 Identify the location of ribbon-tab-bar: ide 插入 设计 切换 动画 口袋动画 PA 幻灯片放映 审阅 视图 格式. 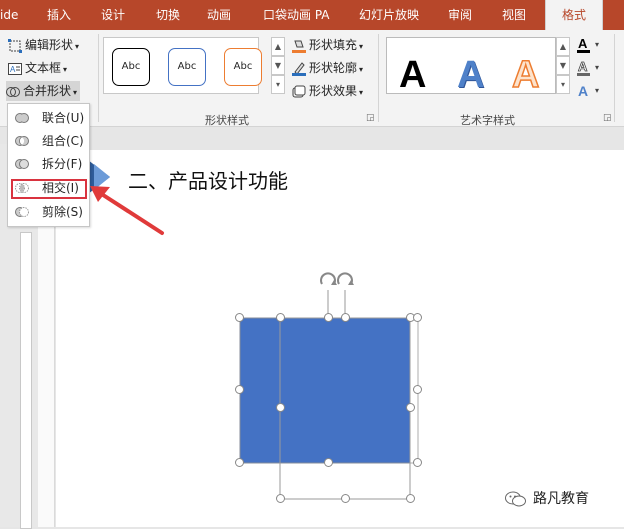
(312, 15).